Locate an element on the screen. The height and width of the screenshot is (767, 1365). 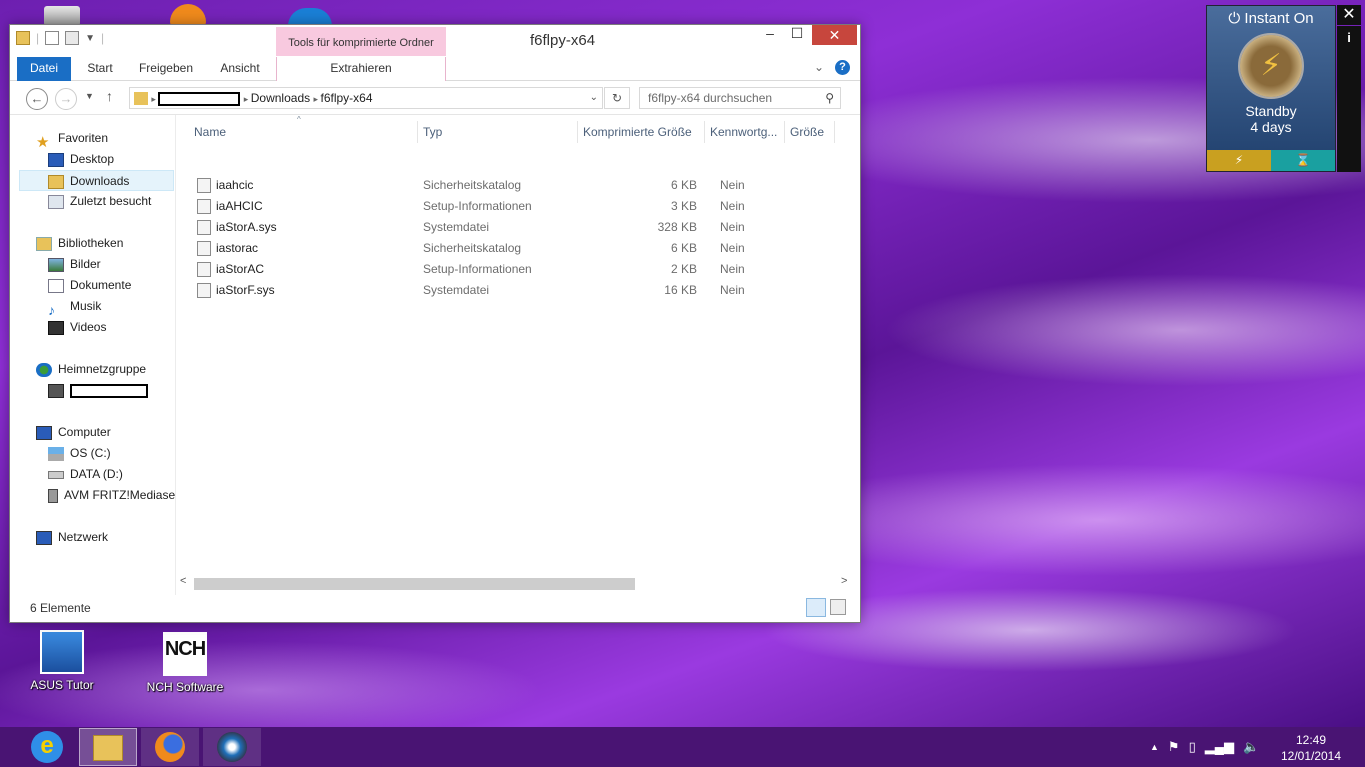
table-row: iaAHCIC Setup-Informationen 3 KB Nein is located at coordinates (507, 206).